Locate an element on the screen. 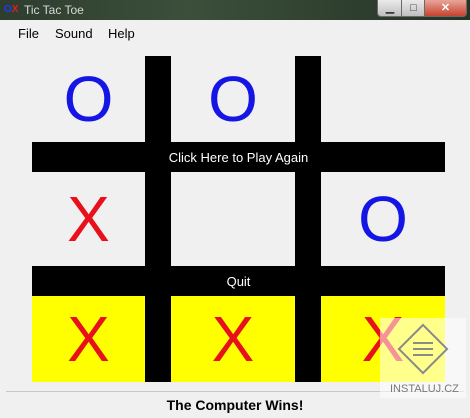  status-message: The Computer Wins! is located at coordinates (235, 404).